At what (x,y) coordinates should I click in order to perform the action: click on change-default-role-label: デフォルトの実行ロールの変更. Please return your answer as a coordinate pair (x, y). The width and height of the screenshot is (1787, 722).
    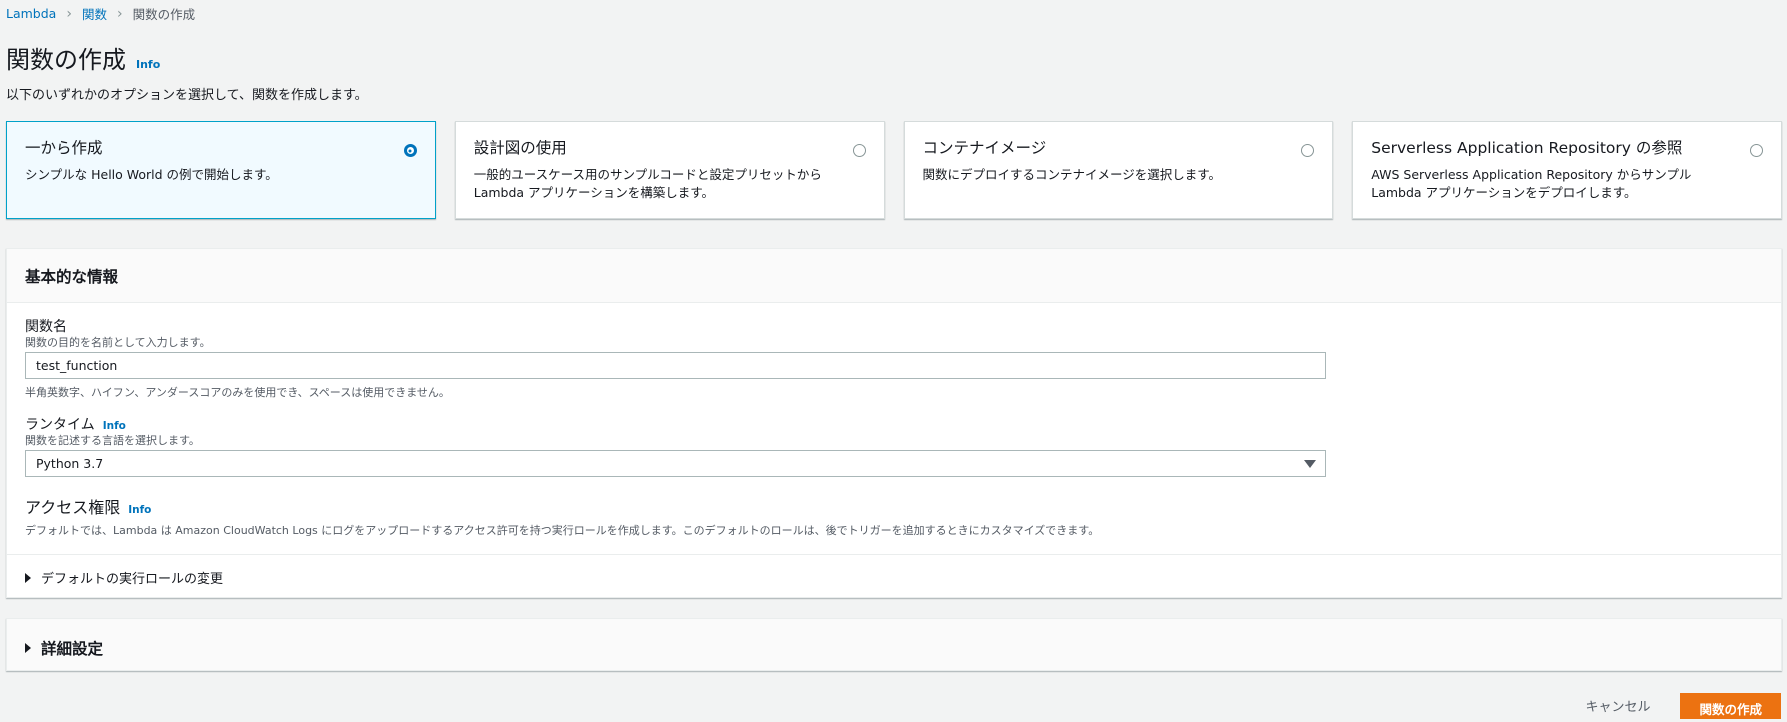
    Looking at the image, I should click on (132, 579).